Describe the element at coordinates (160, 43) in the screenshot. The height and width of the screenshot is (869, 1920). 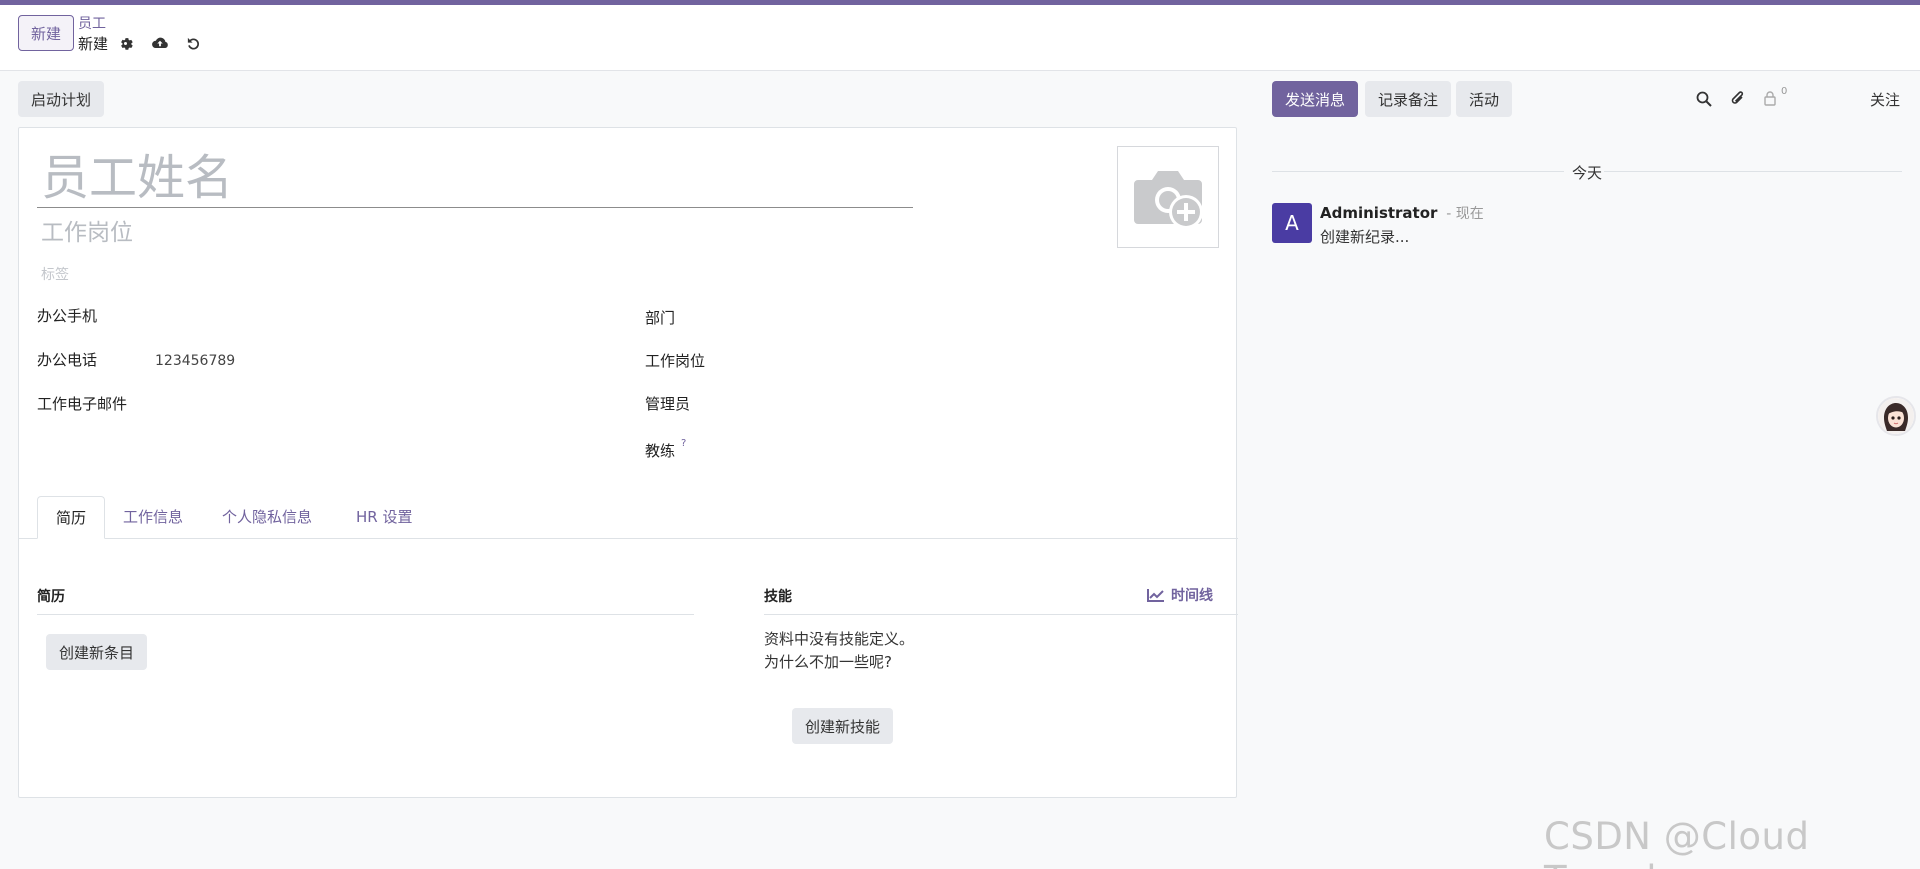
I see `cloud-upload-icon` at that location.